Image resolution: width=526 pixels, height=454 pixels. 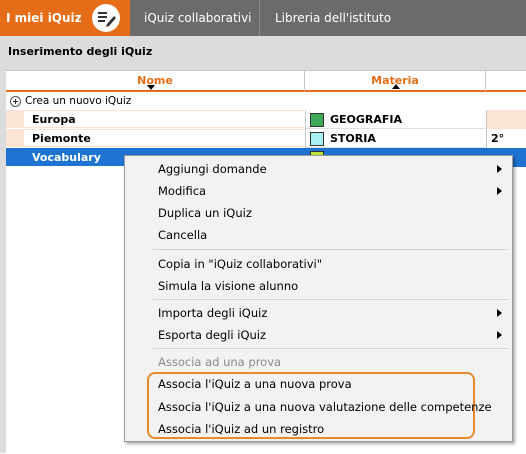 I want to click on column-header-extra, so click(x=506, y=81).